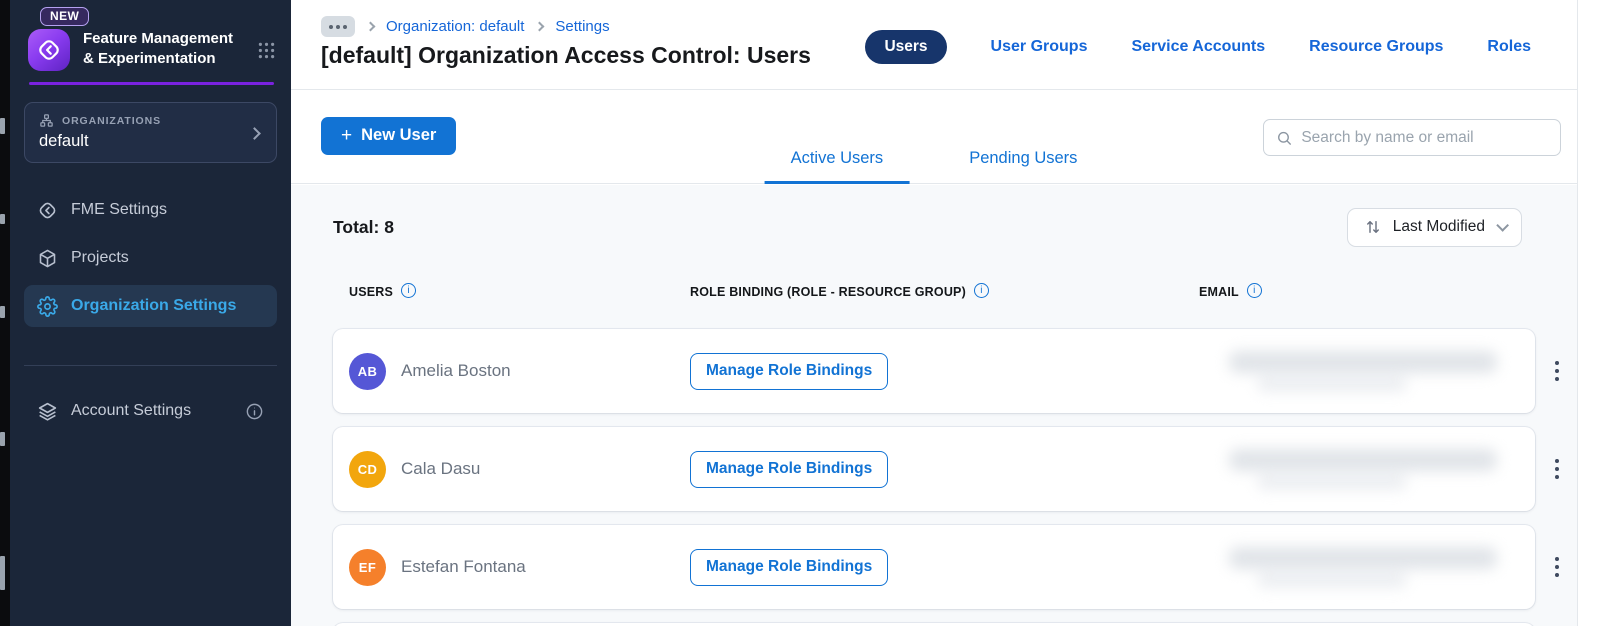 This screenshot has height=626, width=1600. I want to click on window-edge-strip, so click(5, 313).